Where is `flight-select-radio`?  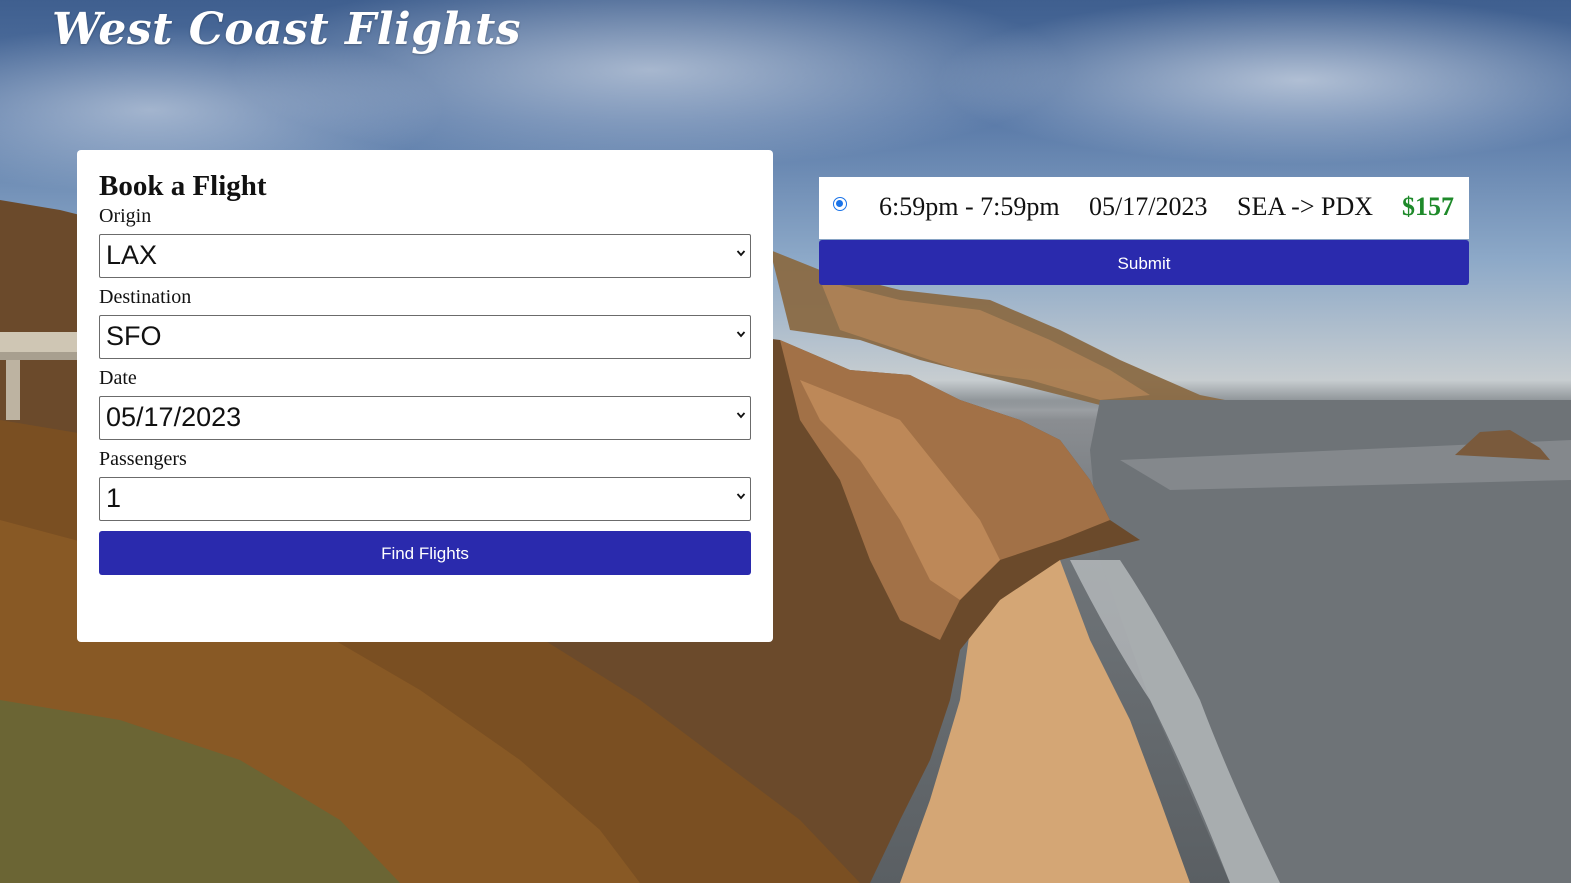
flight-select-radio is located at coordinates (840, 204).